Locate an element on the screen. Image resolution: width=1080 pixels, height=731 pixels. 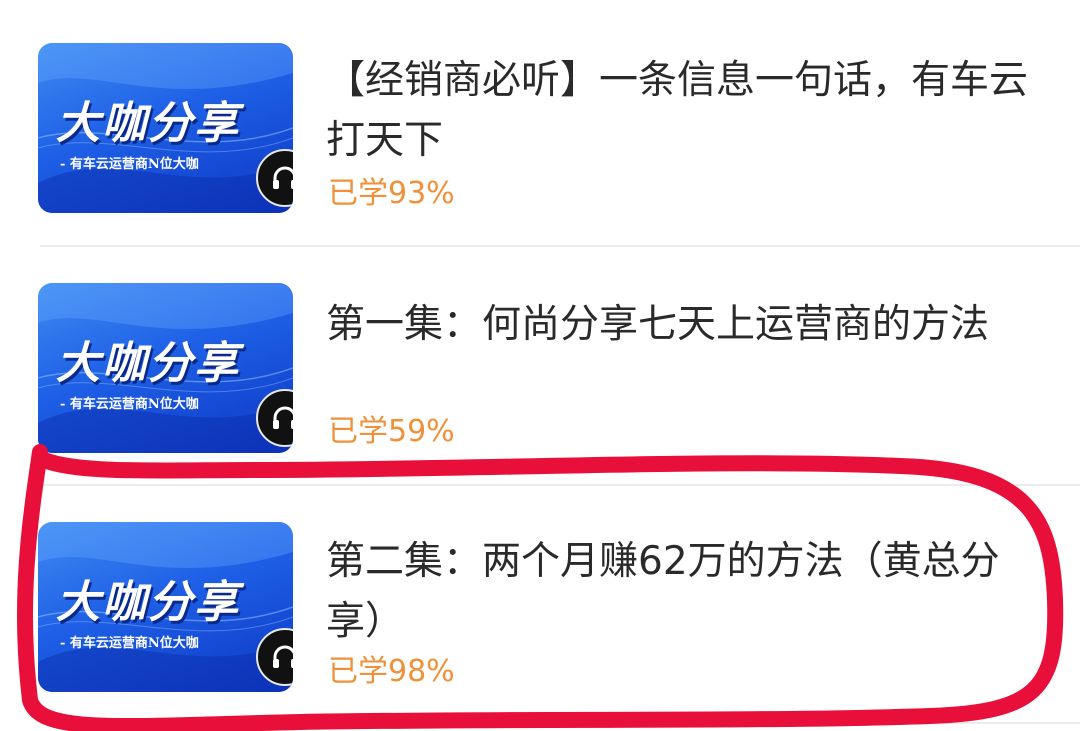
course-title: 第一集：何尚分享七天上运营商的方法 is located at coordinates (686, 325).